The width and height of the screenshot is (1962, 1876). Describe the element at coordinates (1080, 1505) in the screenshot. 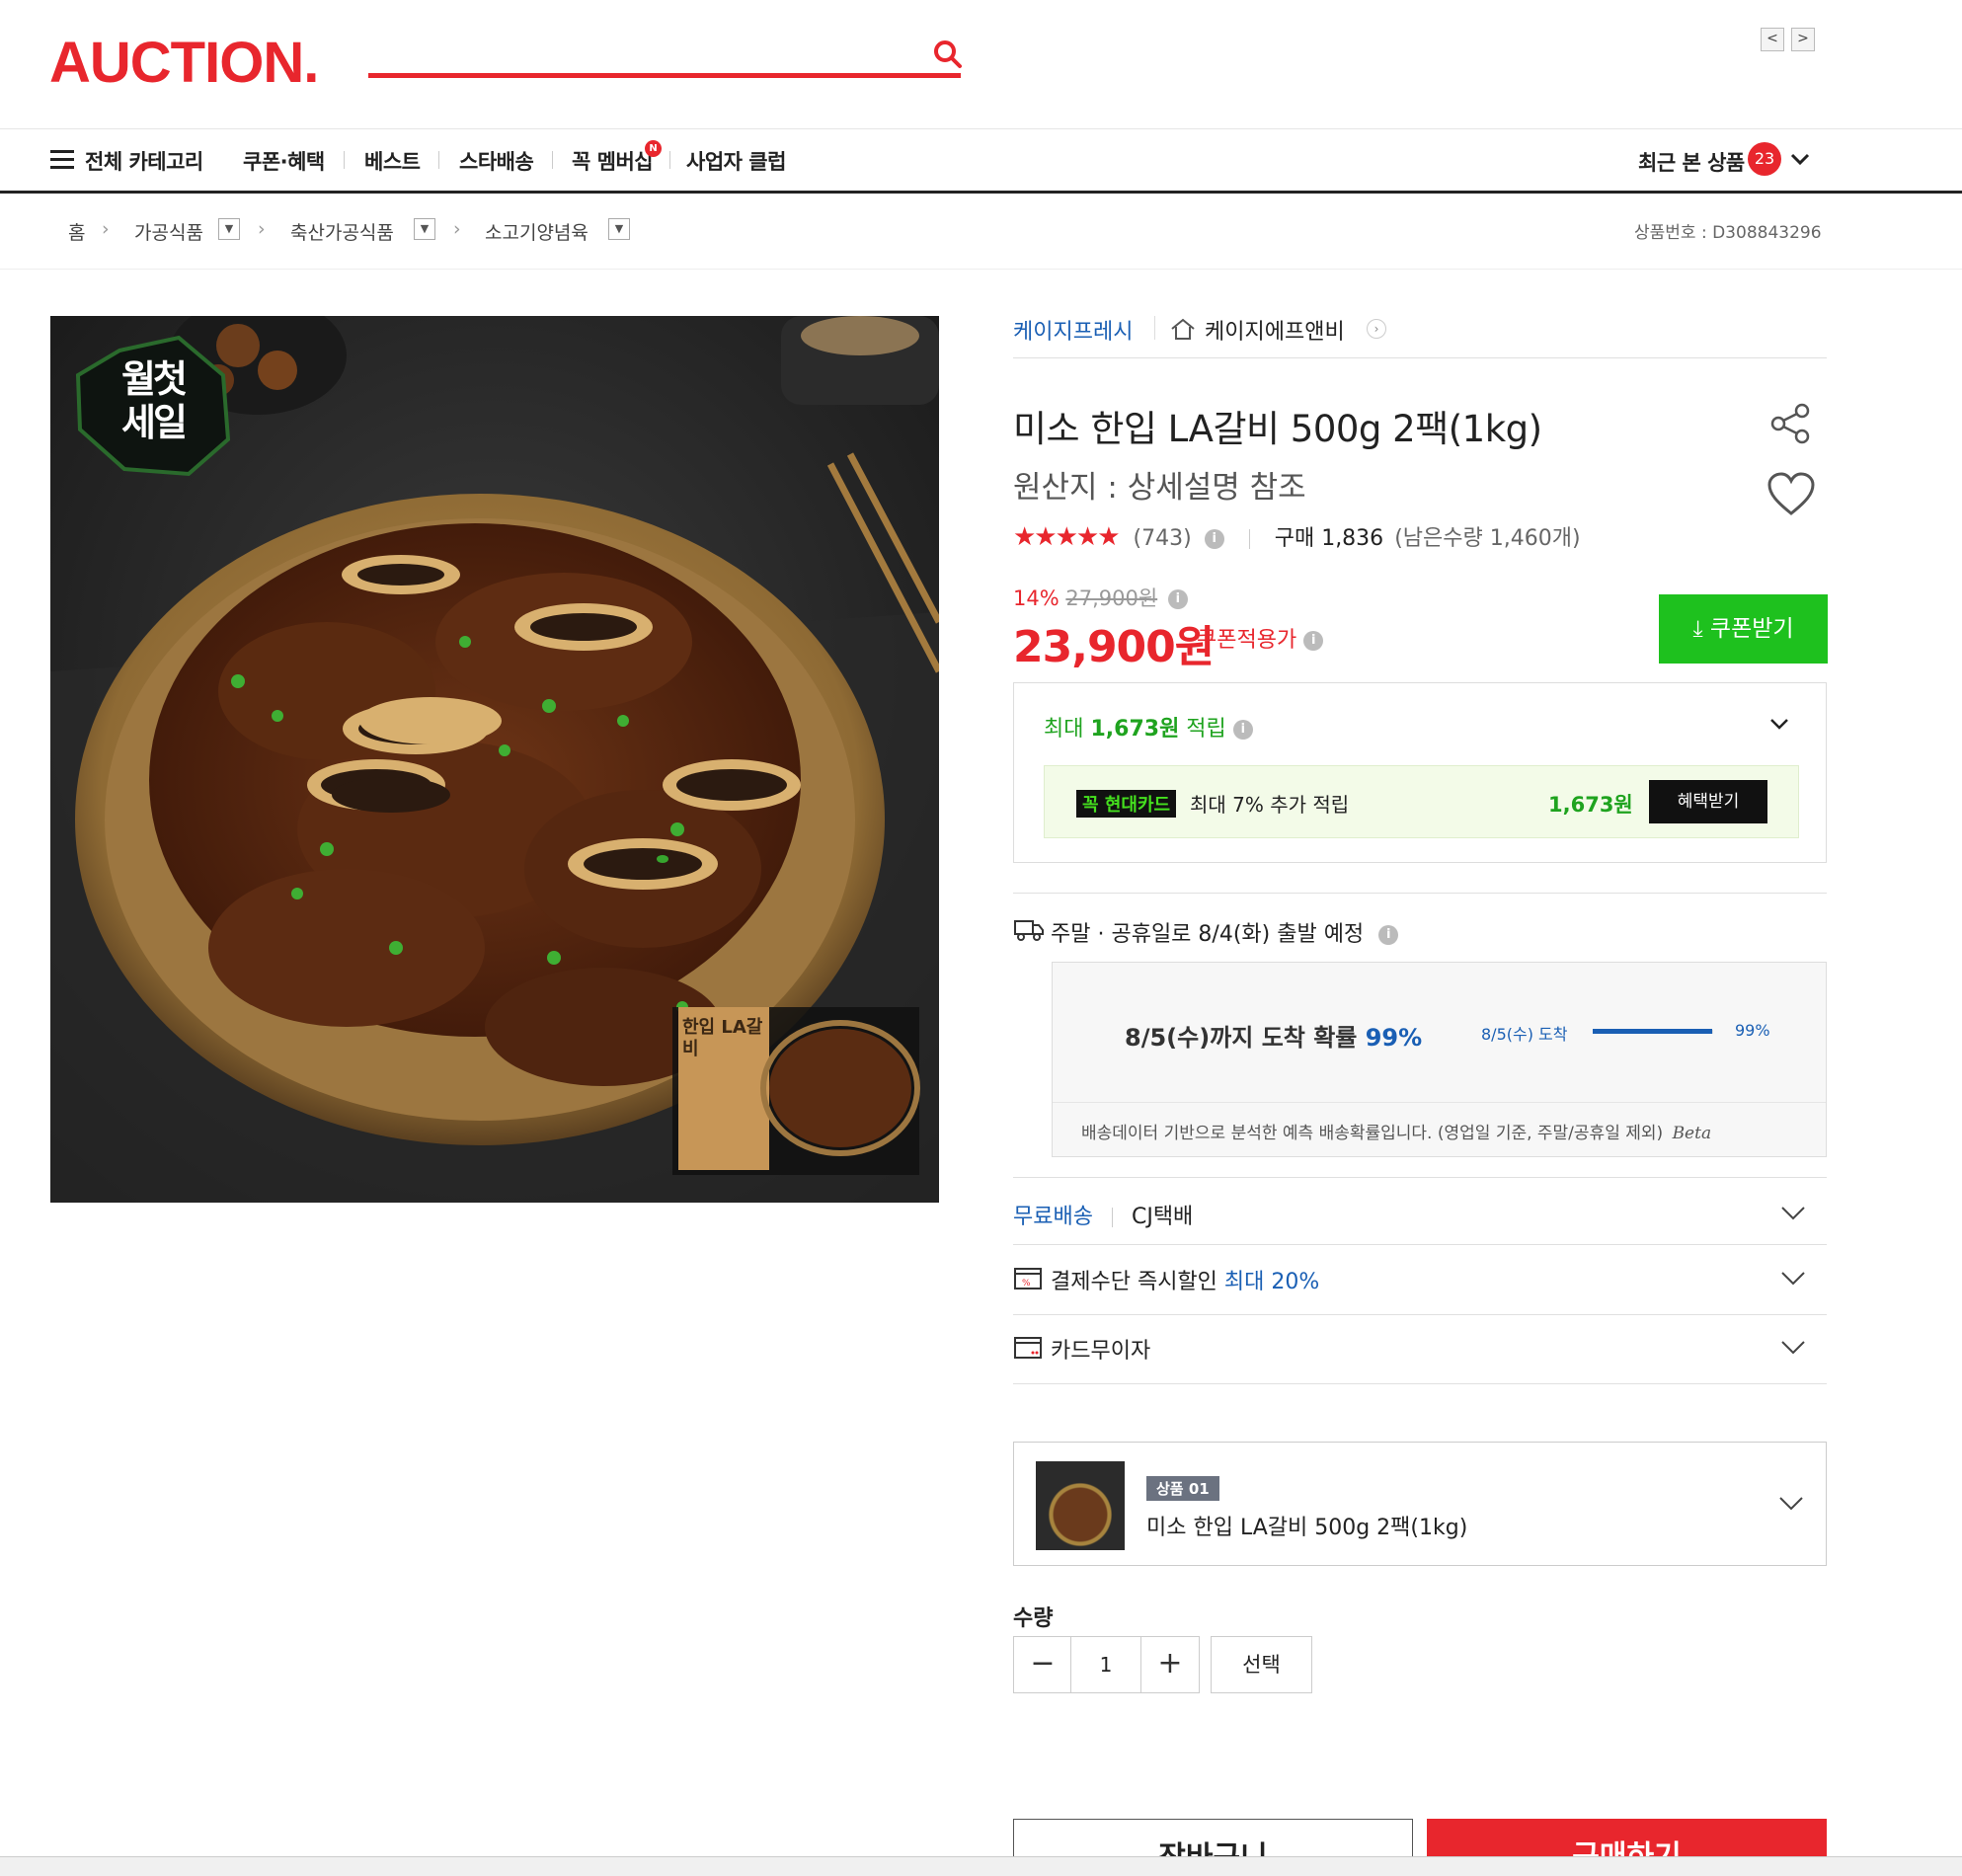

I see `option-thumbnail` at that location.